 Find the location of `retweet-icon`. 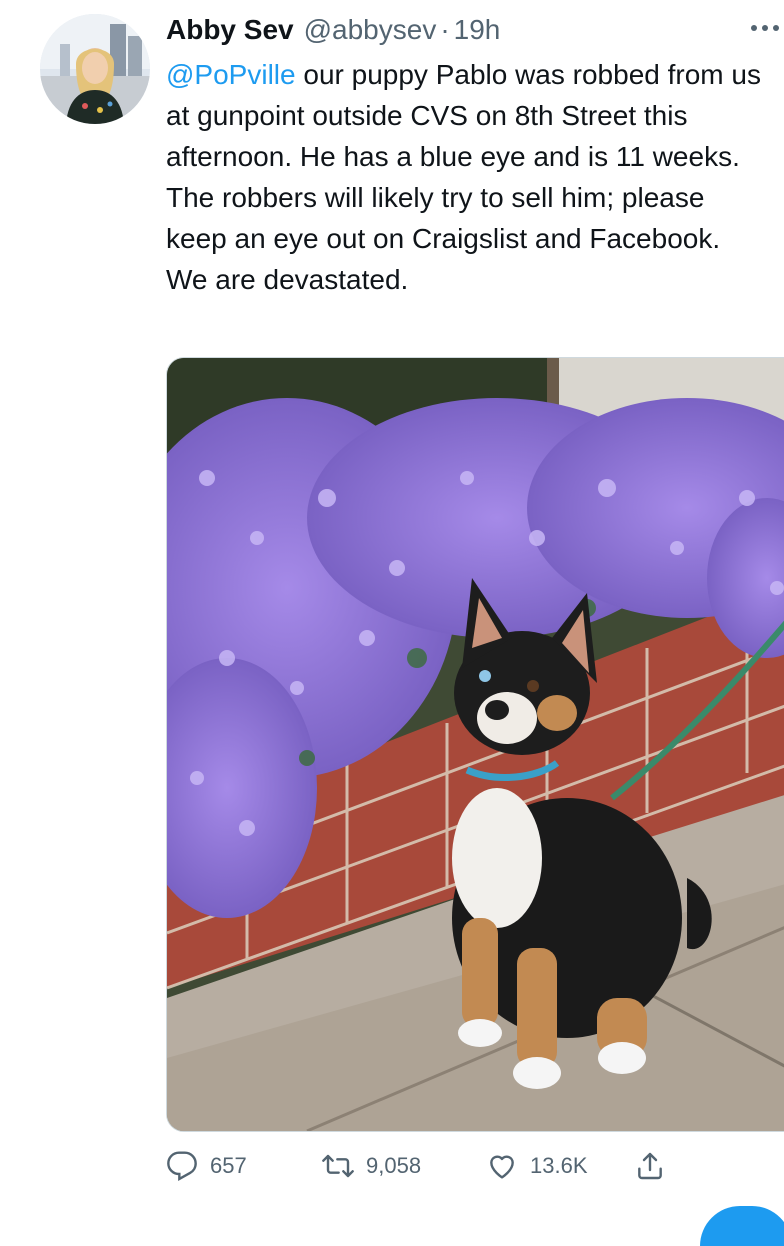

retweet-icon is located at coordinates (338, 1166).